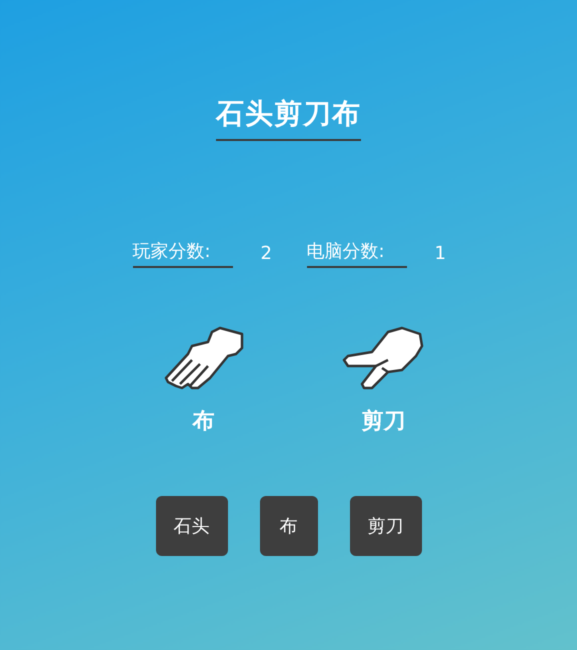 This screenshot has width=577, height=650. What do you see at coordinates (440, 253) in the screenshot?
I see `score-value: 1` at bounding box center [440, 253].